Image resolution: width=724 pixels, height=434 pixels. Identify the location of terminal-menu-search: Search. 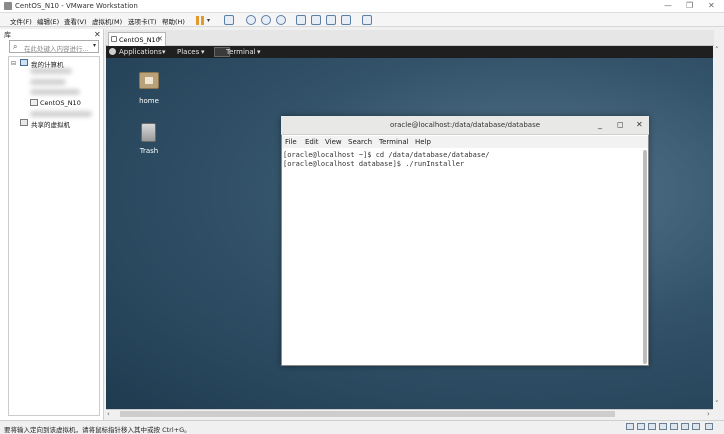
(360, 142).